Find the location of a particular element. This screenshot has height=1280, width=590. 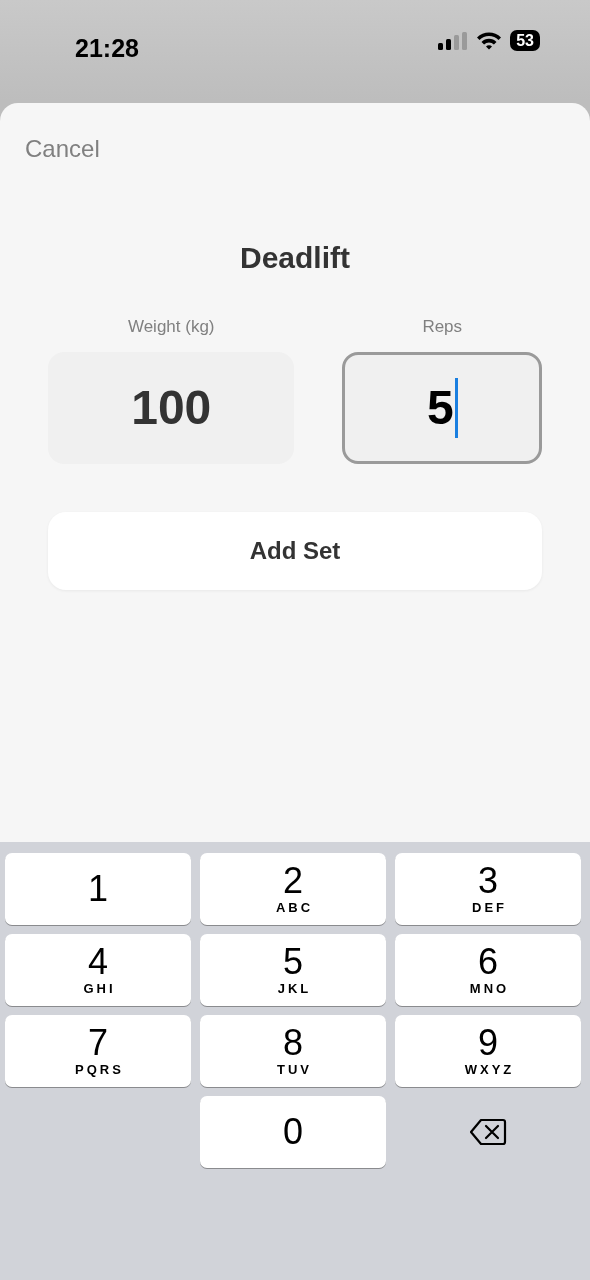

status-time: 21:28 is located at coordinates (107, 48).